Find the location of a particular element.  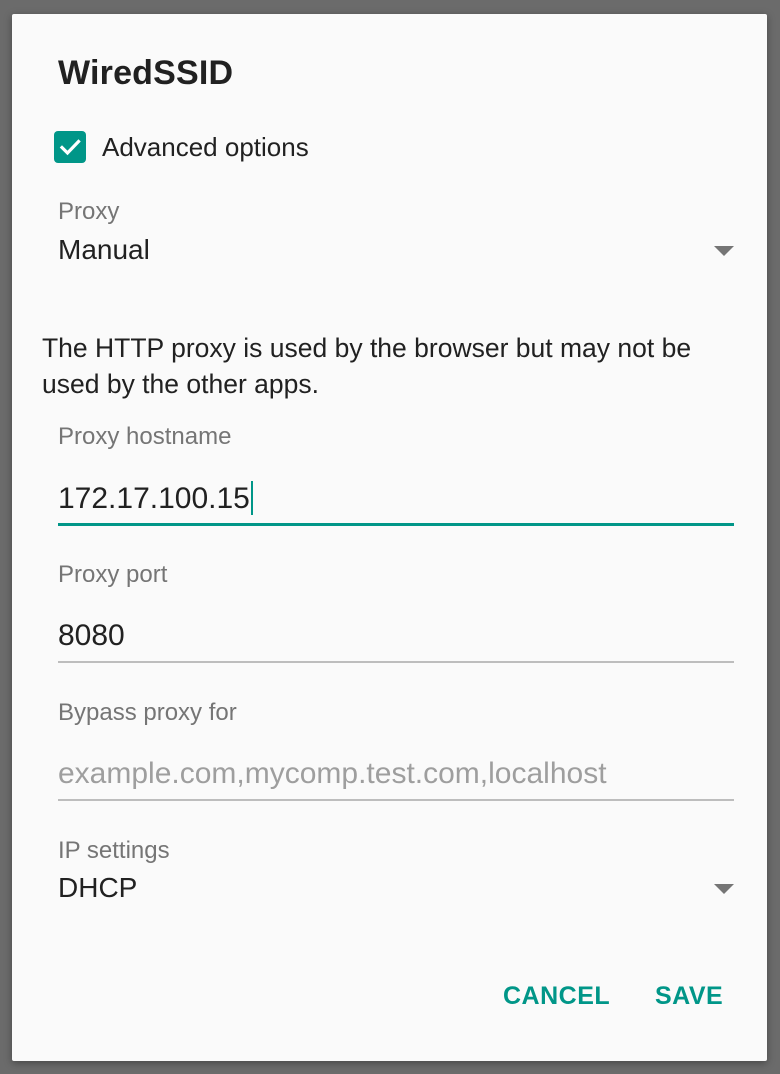

dialog-title: WiredSSID is located at coordinates (146, 73).